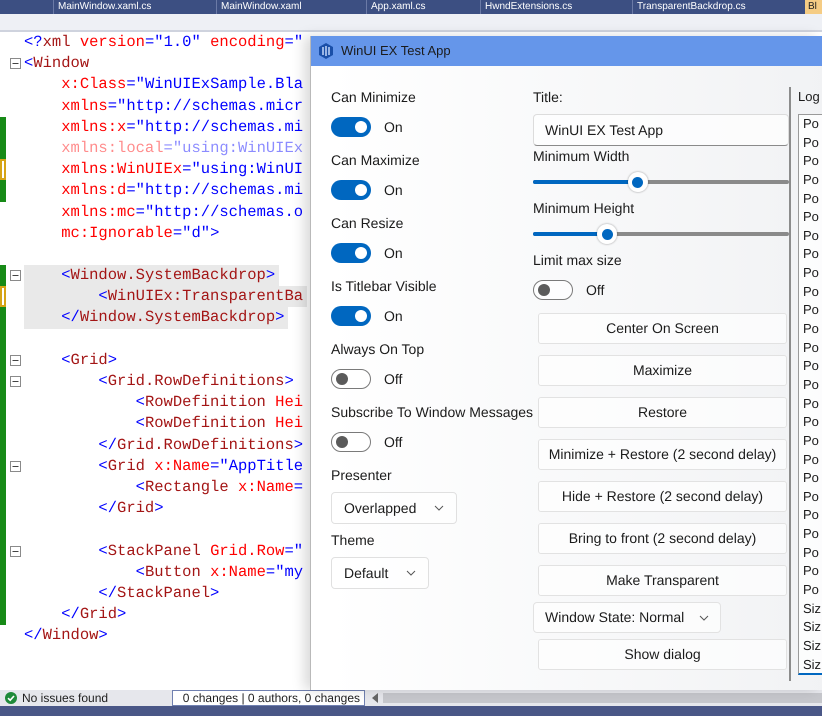  I want to click on field-label: Always On Top, so click(377, 349).